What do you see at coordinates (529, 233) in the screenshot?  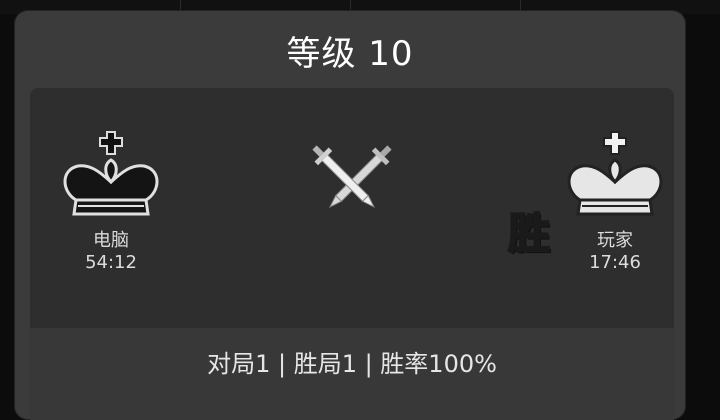 I see `win-badge: 胜` at bounding box center [529, 233].